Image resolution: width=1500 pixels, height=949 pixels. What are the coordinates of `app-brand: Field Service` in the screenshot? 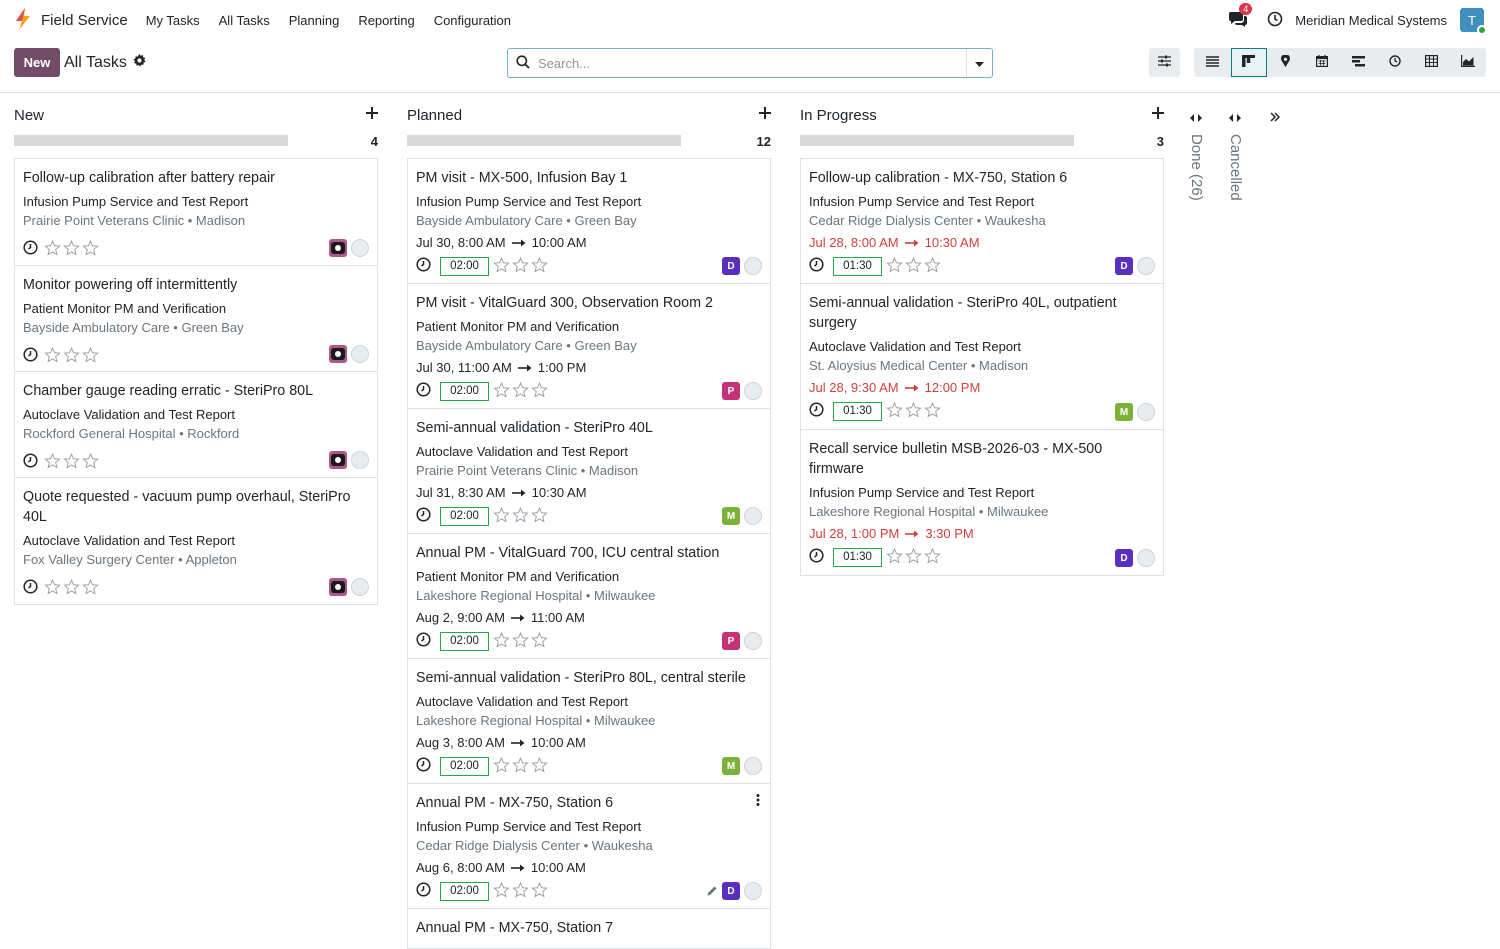 It's located at (80, 20).